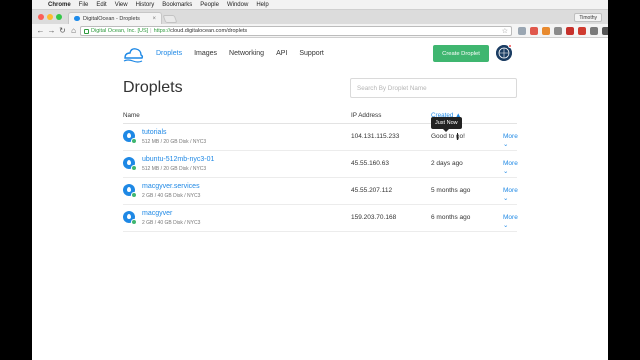  I want to click on reload-icon: ↻, so click(62, 31).